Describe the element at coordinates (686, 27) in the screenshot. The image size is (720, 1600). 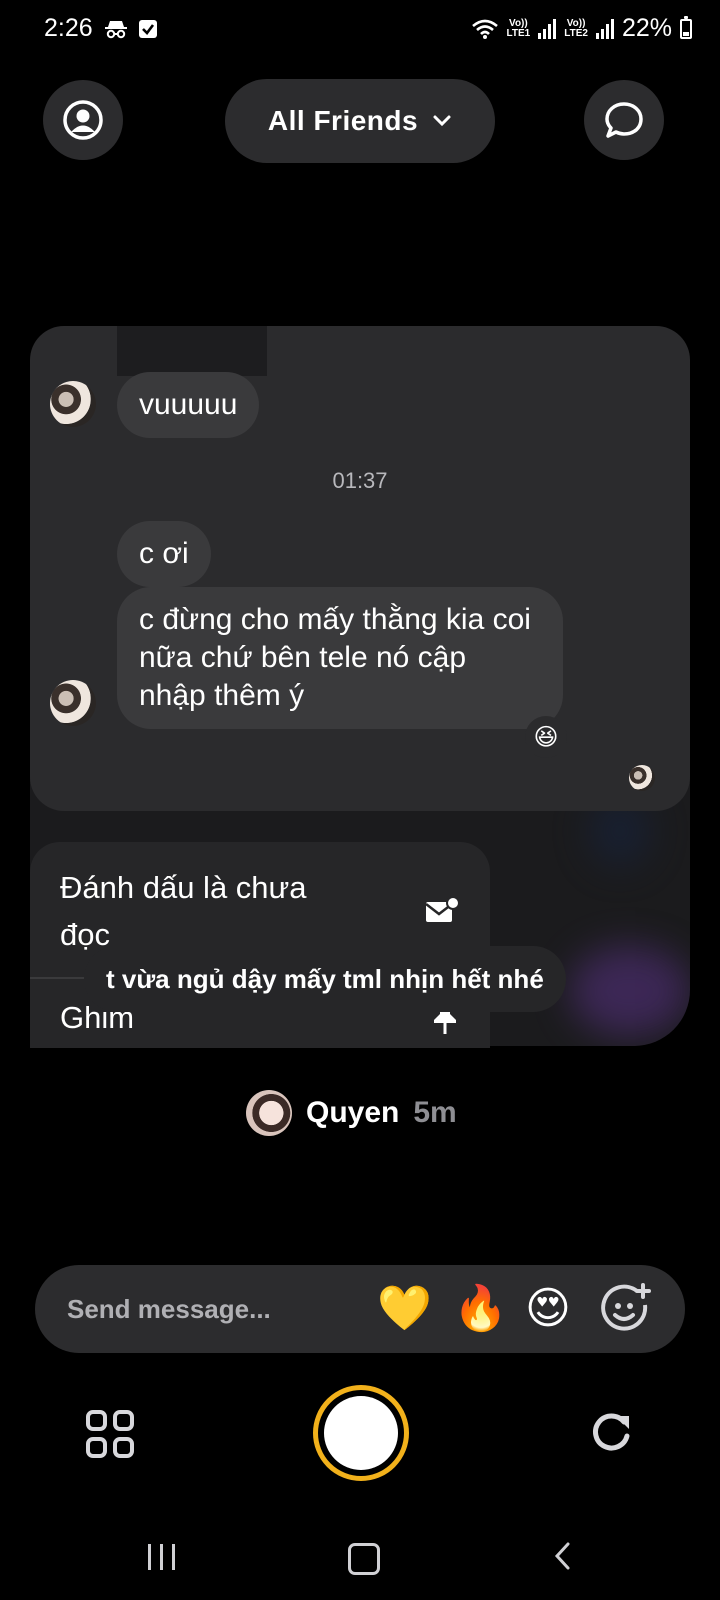
I see `battery-icon` at that location.